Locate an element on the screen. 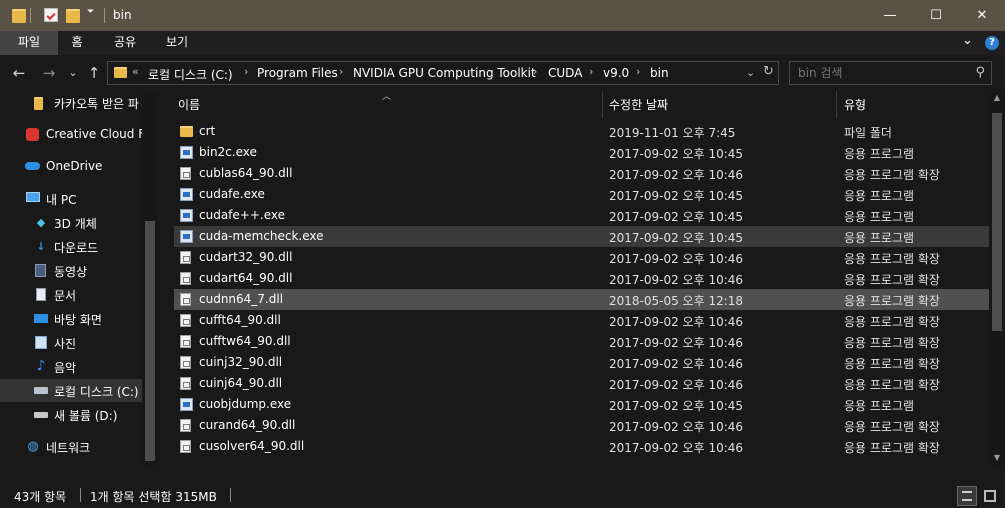 The width and height of the screenshot is (1005, 508). sidebar-item-desktop: 바탕 화면 is located at coordinates (71, 318).